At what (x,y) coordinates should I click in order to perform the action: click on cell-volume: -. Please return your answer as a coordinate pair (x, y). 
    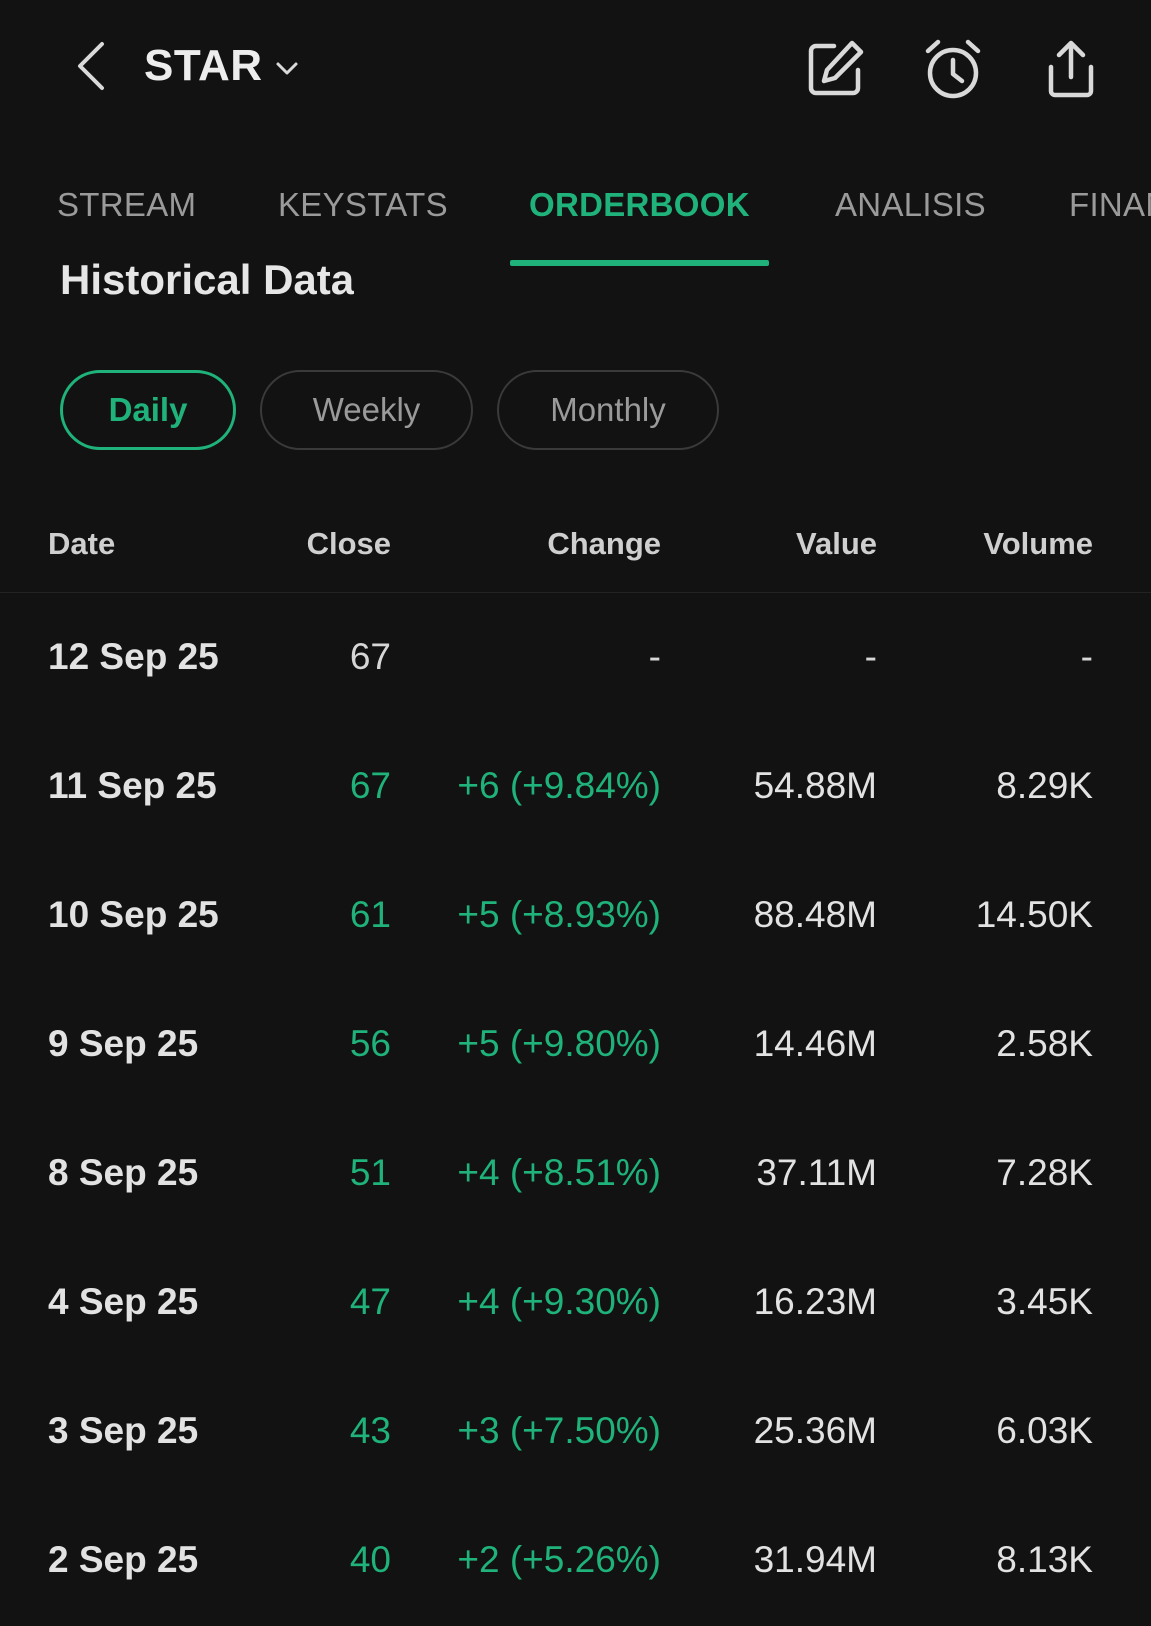
    Looking at the image, I should click on (1086, 656).